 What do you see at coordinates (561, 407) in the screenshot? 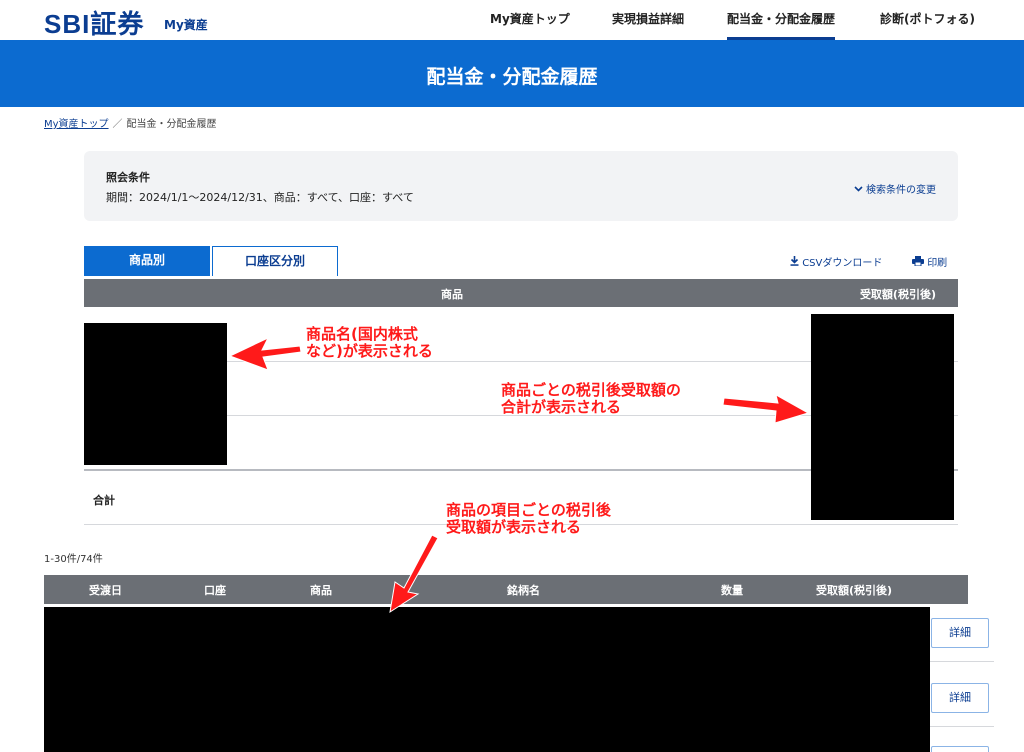
I see `annotation-text: 合計が表示される` at bounding box center [561, 407].